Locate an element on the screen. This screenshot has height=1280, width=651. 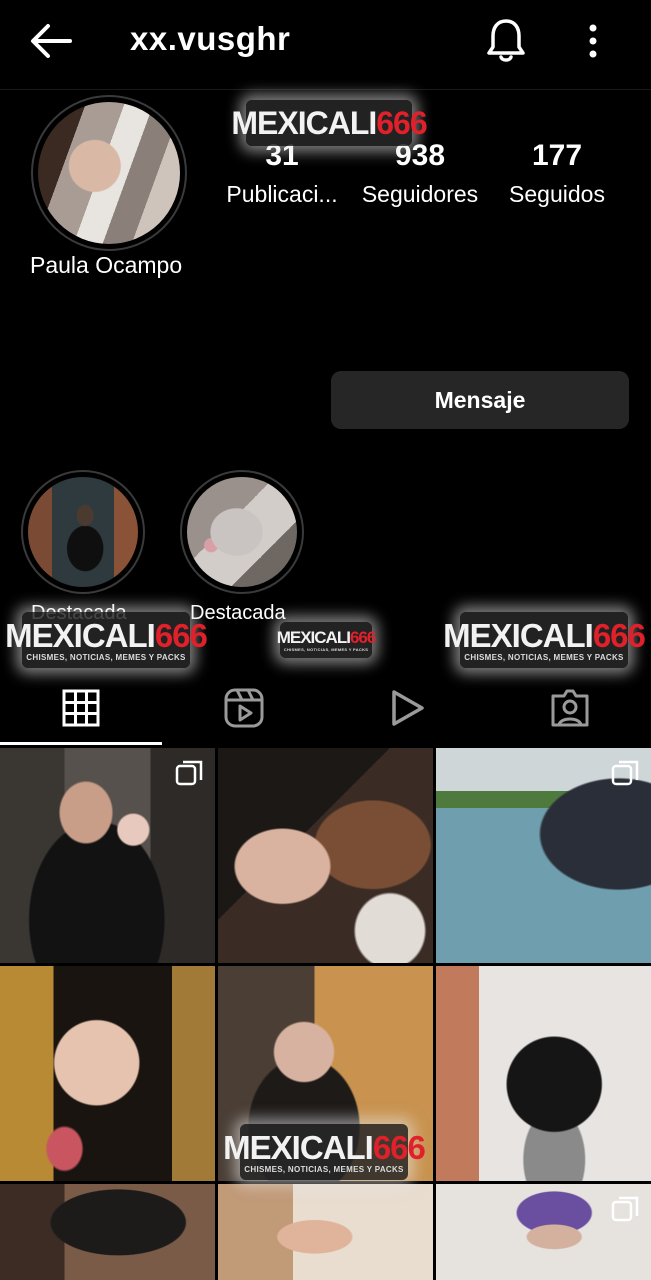
play-icon is located at coordinates (408, 708).